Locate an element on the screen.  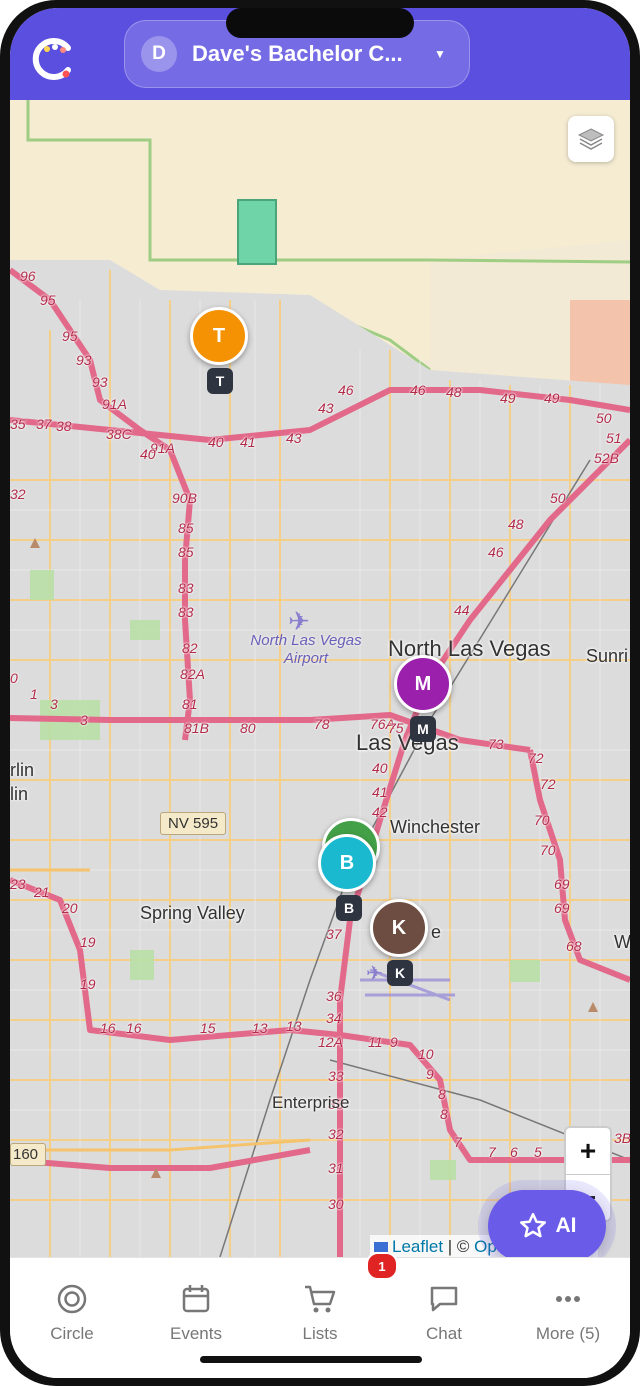
member-marker-m: M is located at coordinates (423, 684).